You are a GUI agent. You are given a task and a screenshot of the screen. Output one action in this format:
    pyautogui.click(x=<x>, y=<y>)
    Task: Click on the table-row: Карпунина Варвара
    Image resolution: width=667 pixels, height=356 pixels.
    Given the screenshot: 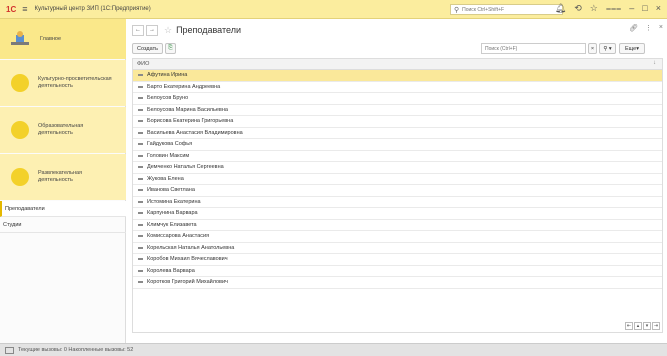 What is the action you would take?
    pyautogui.click(x=397, y=214)
    